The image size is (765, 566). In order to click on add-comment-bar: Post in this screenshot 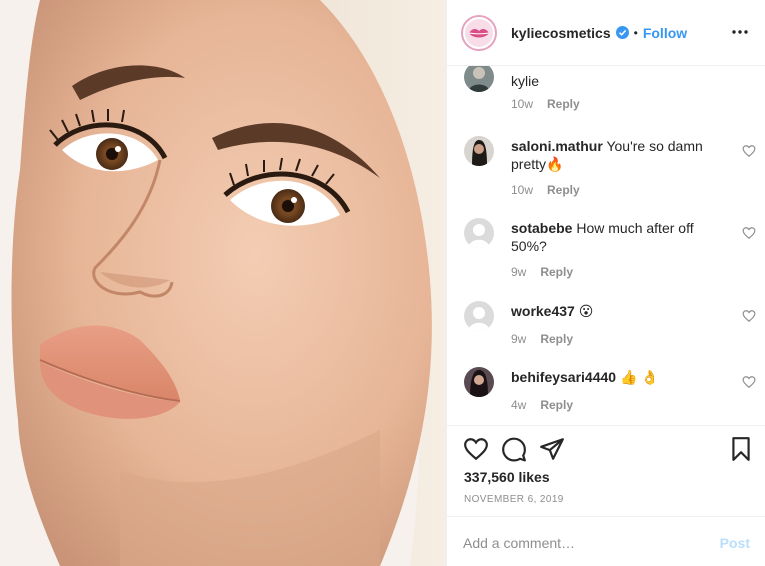, I will do `click(606, 541)`.